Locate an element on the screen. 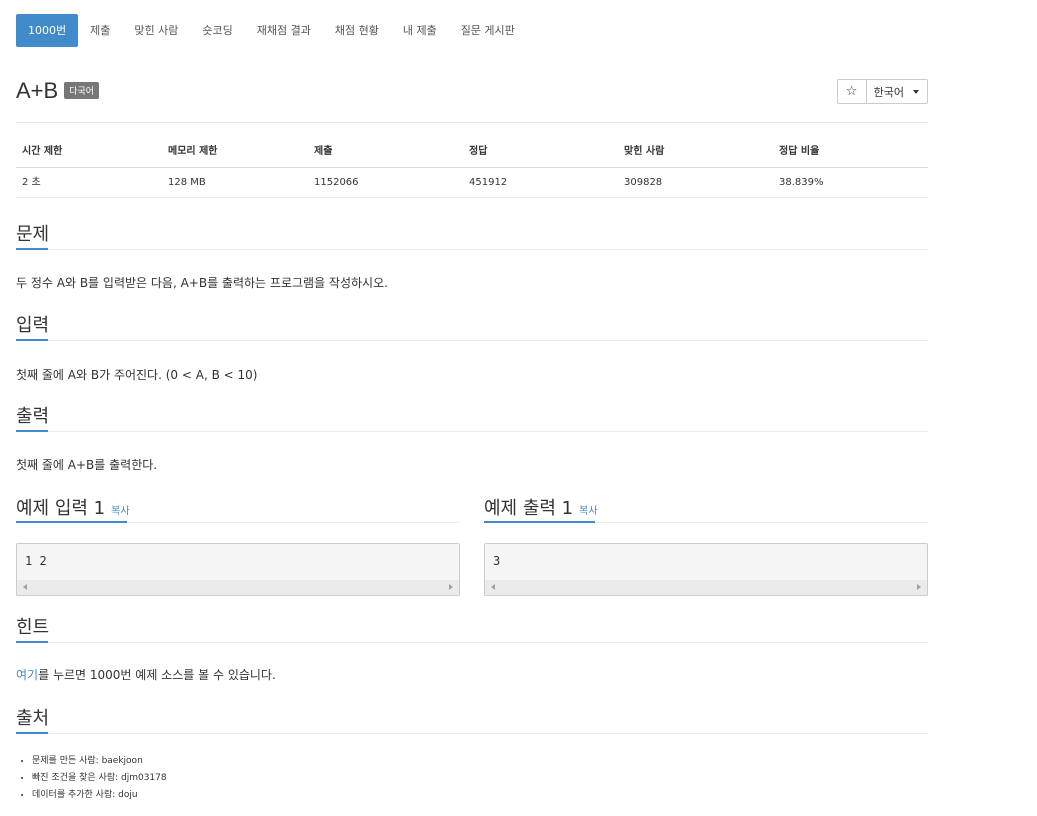  input-description: 첫째 줄에 A와 B가 주어진다. (0 < A, B < 10) is located at coordinates (137, 375).